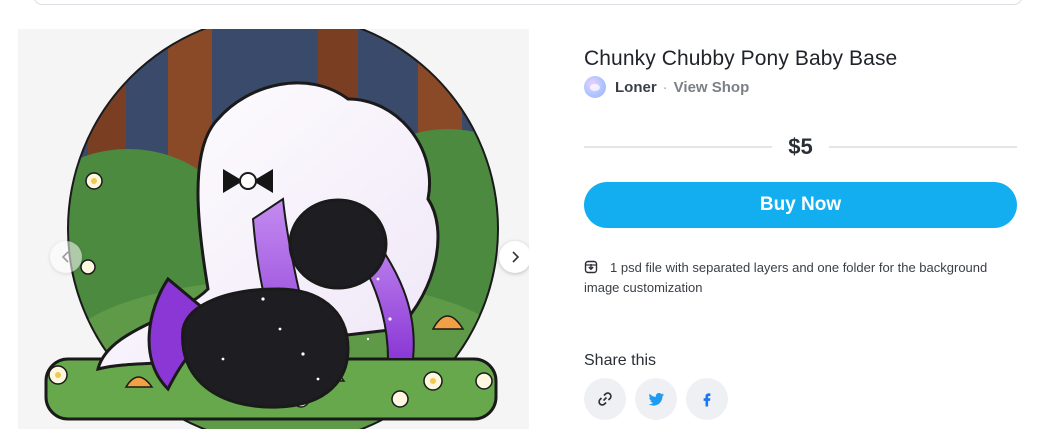 The height and width of the screenshot is (441, 1058). I want to click on share-facebook-button, so click(707, 399).